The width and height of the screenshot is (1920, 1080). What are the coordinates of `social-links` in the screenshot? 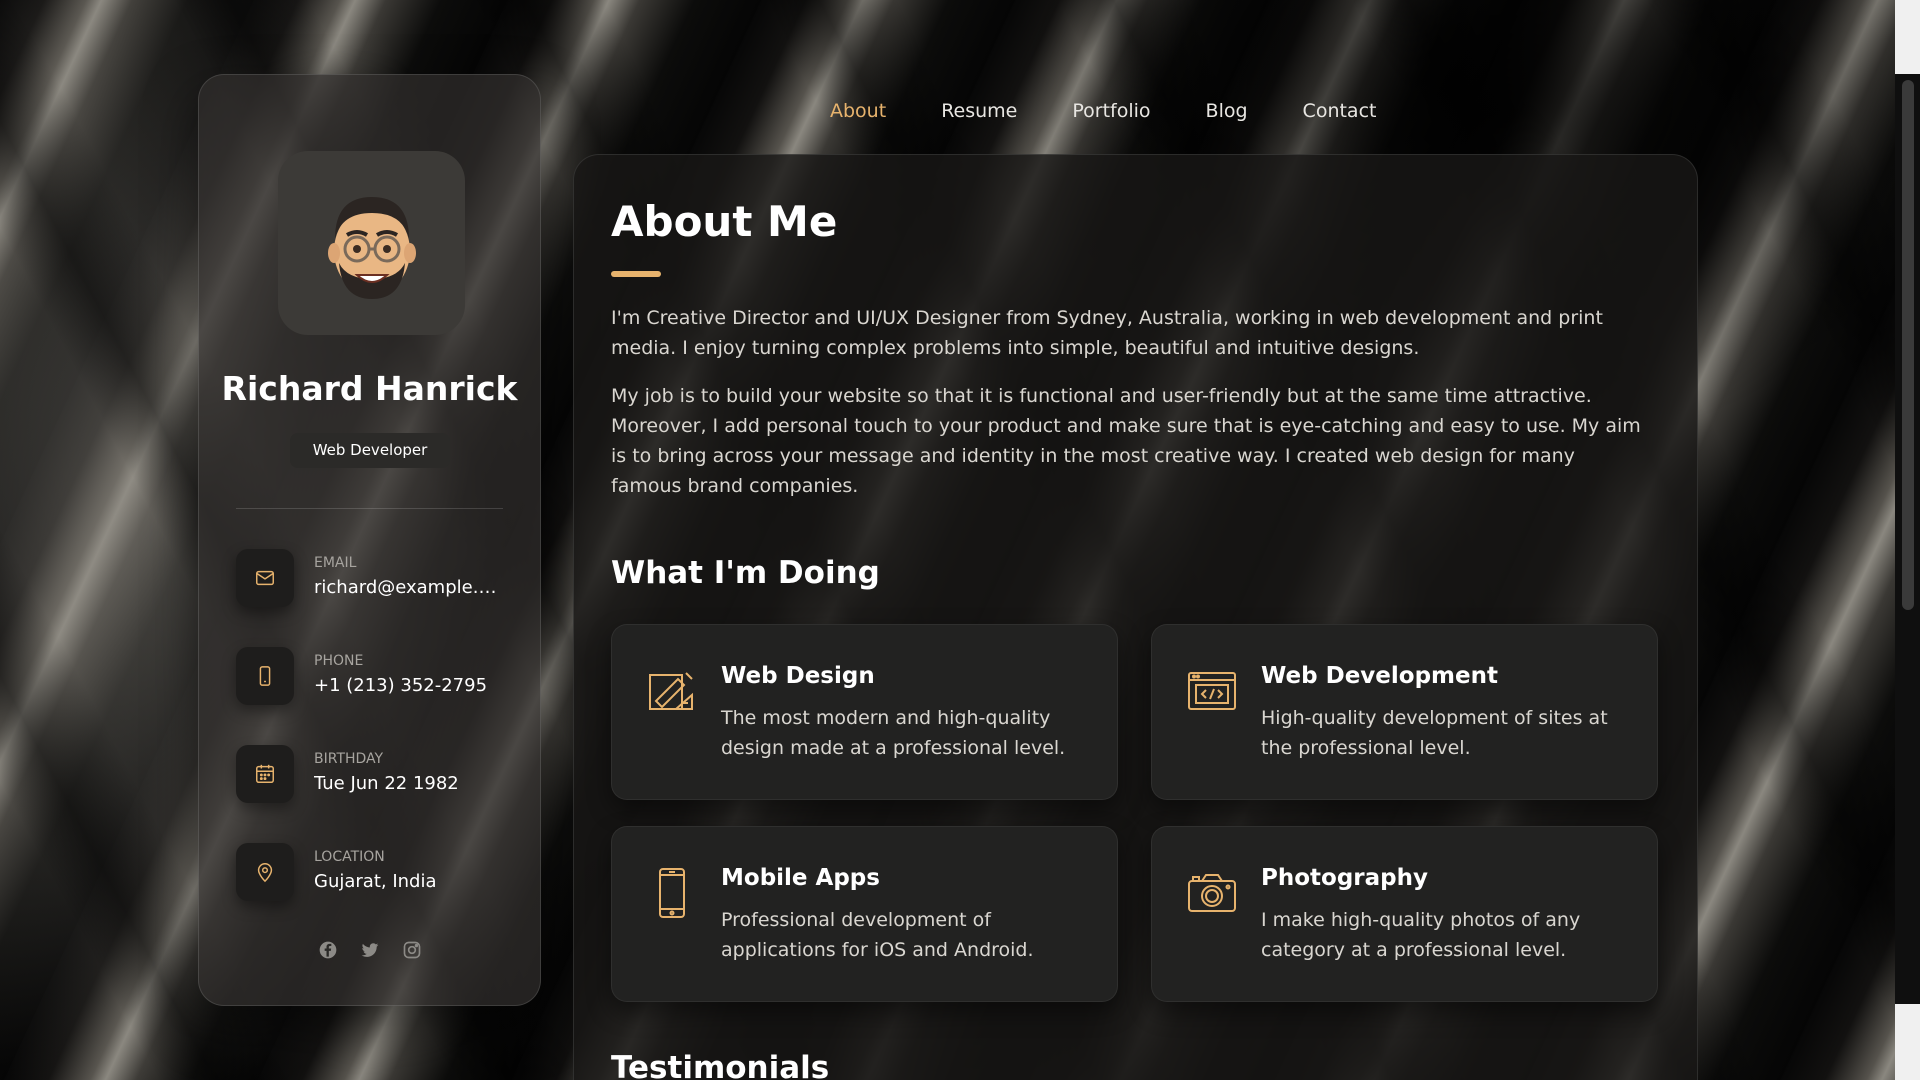 It's located at (369, 950).